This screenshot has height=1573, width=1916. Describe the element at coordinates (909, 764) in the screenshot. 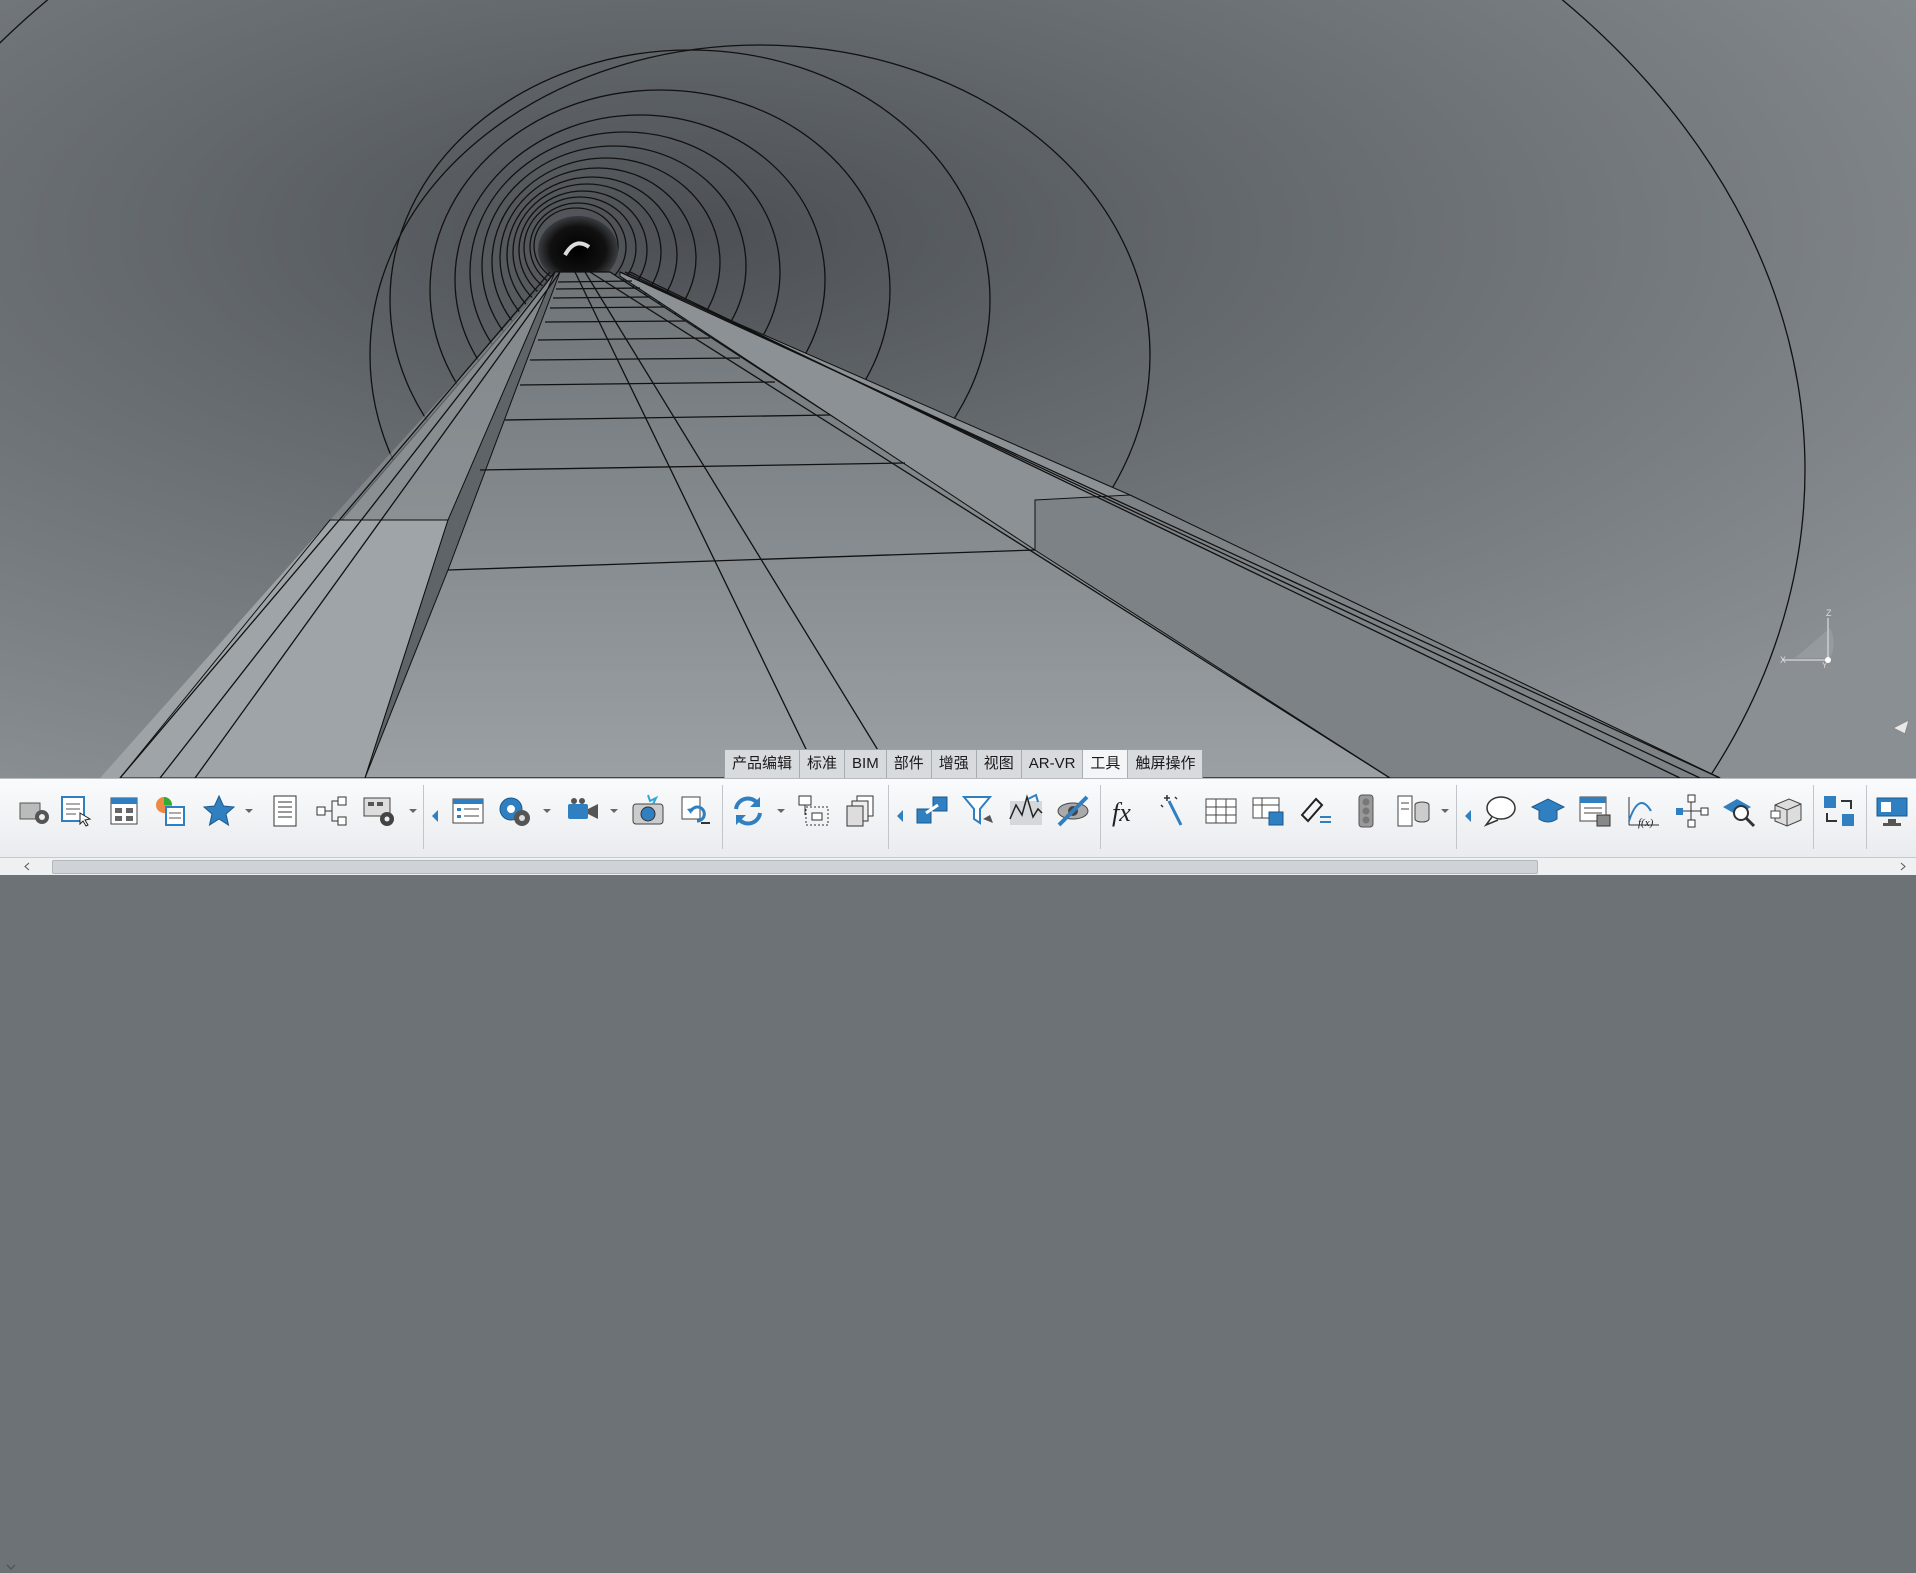

I see `tab-parts: 部件` at that location.